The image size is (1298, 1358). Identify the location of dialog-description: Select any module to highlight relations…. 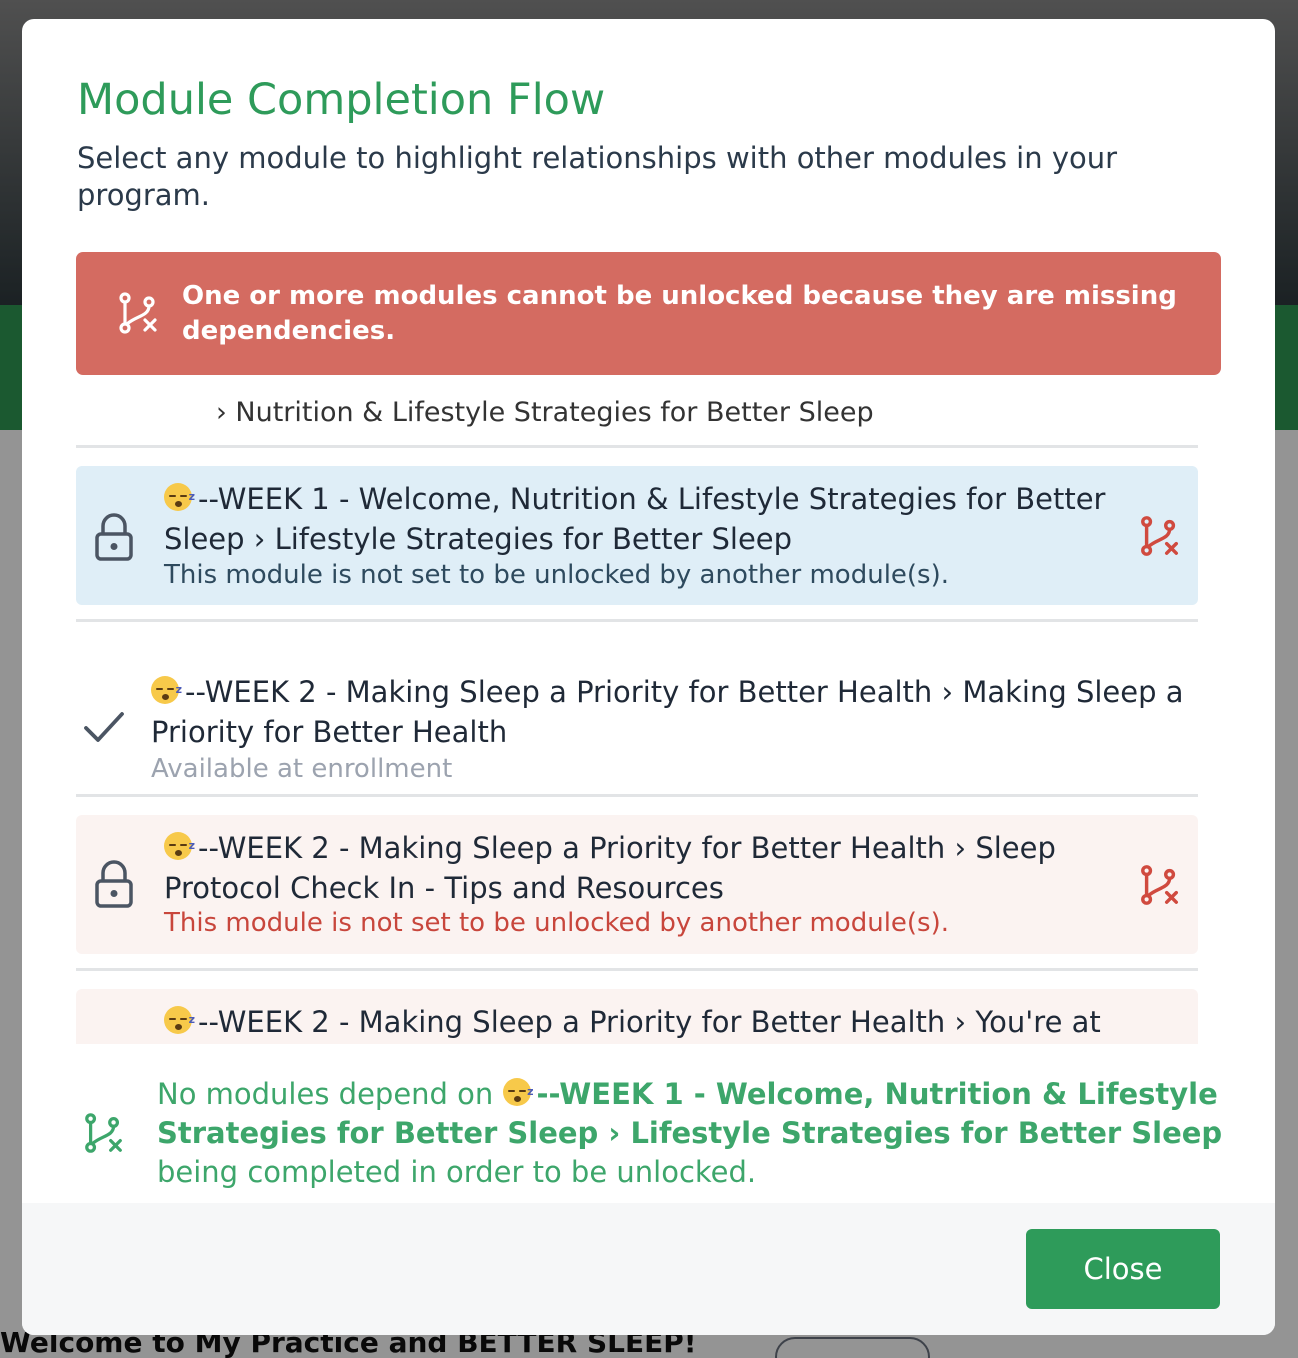
(597, 176).